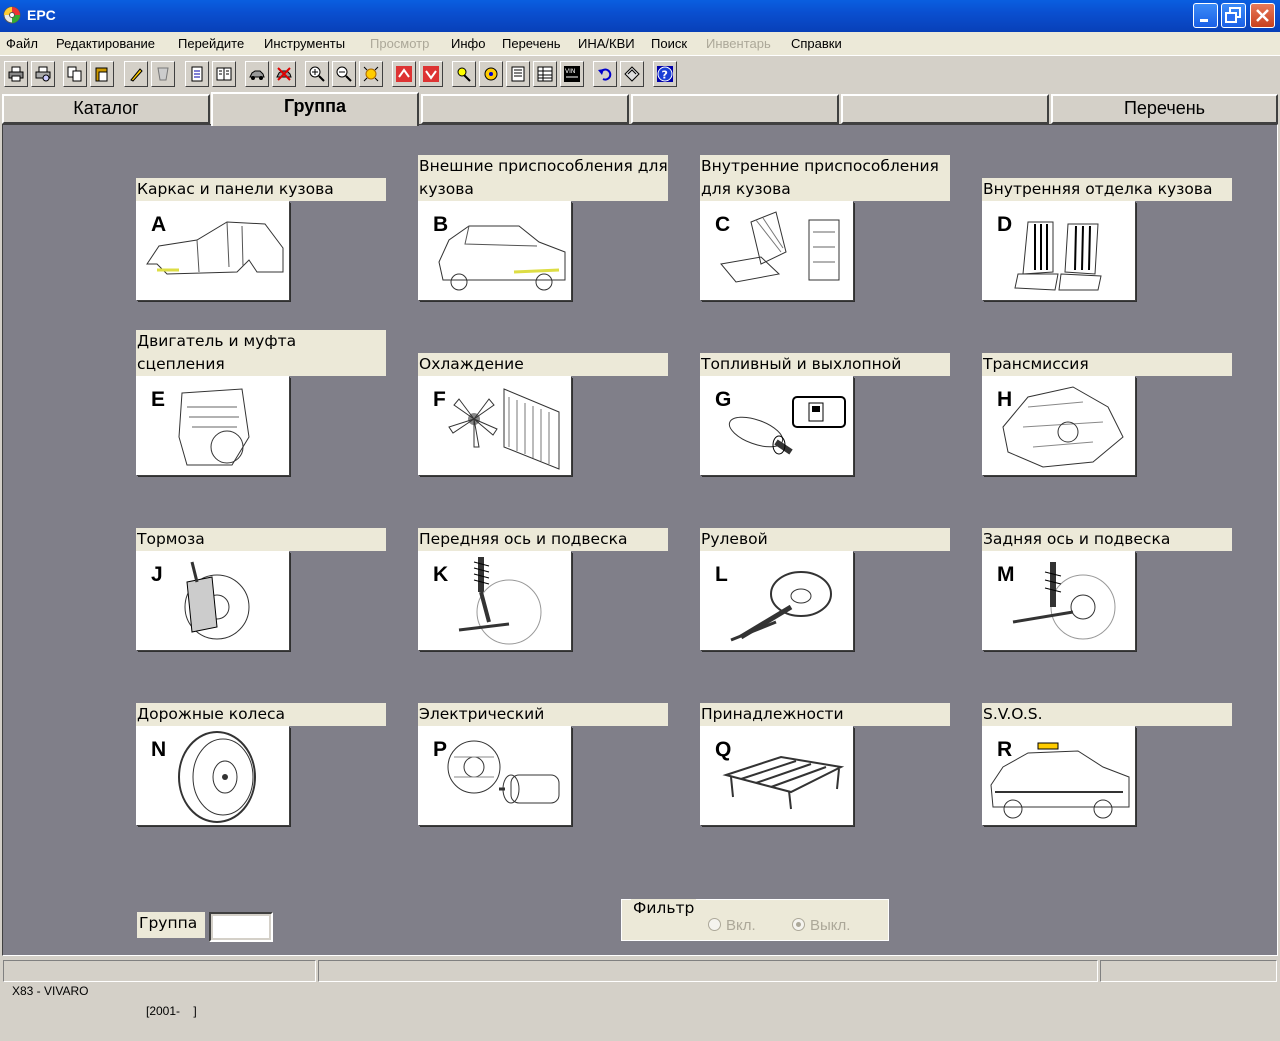 The height and width of the screenshot is (1041, 1280). What do you see at coordinates (669, 43) in the screenshot?
I see `menu-search: Поиск` at bounding box center [669, 43].